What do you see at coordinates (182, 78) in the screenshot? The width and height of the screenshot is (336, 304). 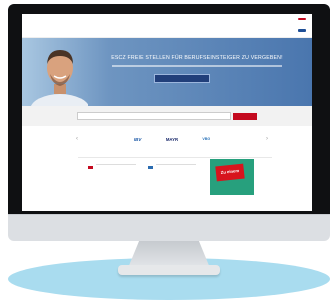 I see `hero-cta-button` at bounding box center [182, 78].